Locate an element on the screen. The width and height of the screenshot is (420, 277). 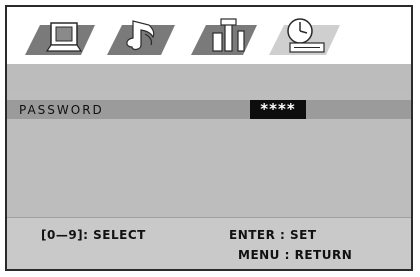
password-label: PASSWORD is located at coordinates (61, 110).